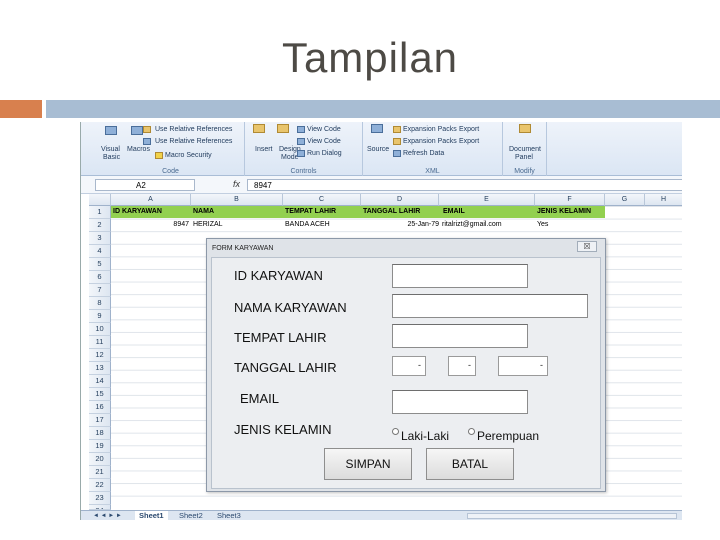 The width and height of the screenshot is (720, 540). I want to click on refresh-data-icon, so click(397, 153).